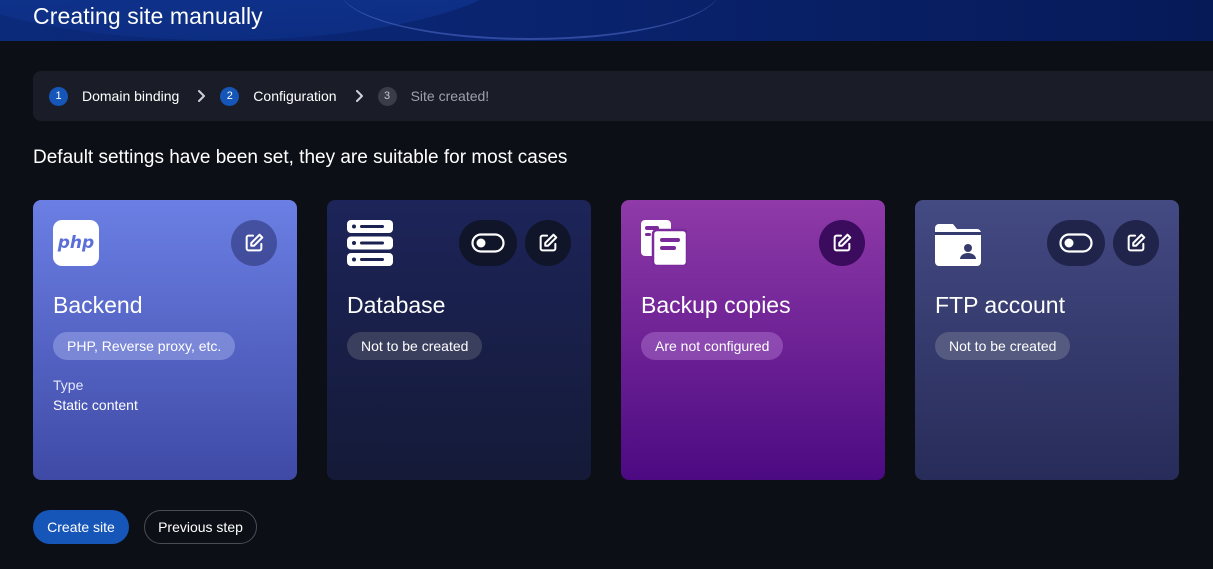  What do you see at coordinates (716, 305) in the screenshot?
I see `card-title: Backup copies` at bounding box center [716, 305].